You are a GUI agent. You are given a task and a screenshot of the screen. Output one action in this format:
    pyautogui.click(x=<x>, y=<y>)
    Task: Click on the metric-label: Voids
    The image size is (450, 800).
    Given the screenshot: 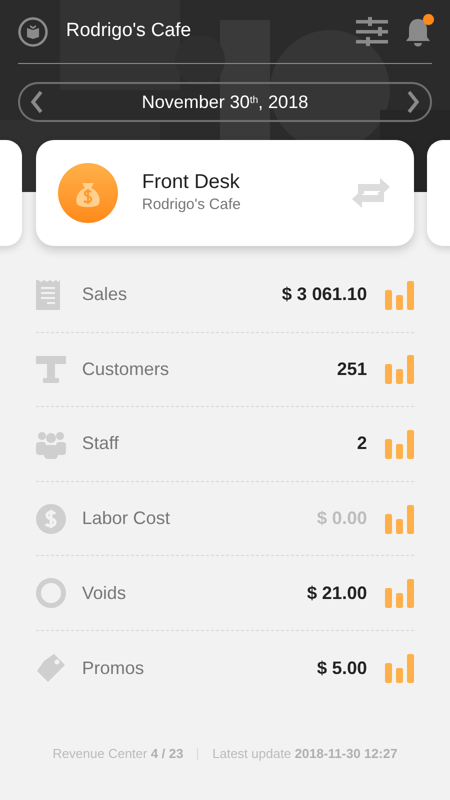 What is the action you would take?
    pyautogui.click(x=104, y=593)
    